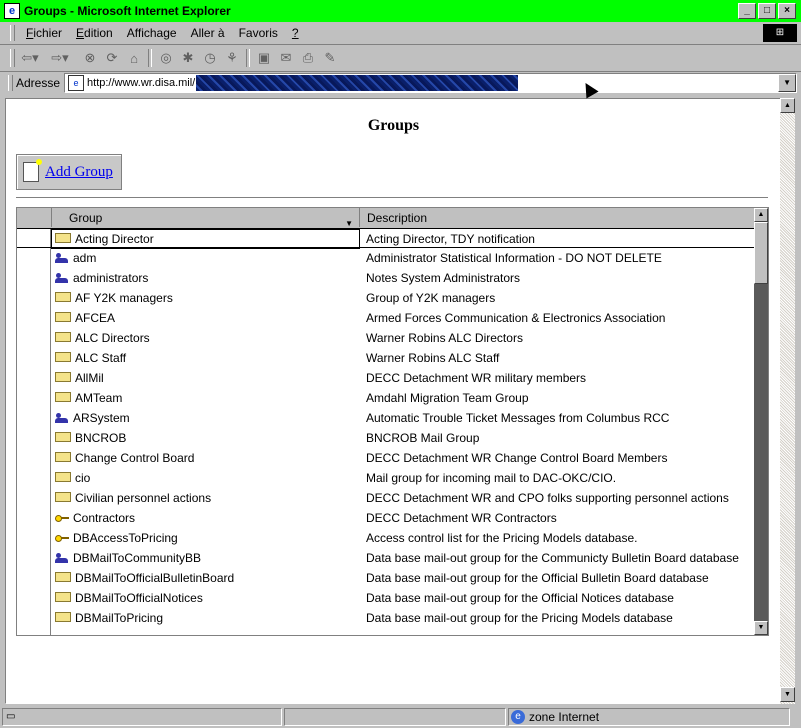 The height and width of the screenshot is (728, 801). Describe the element at coordinates (208, 33) in the screenshot. I see `menu-item: Aller à` at that location.